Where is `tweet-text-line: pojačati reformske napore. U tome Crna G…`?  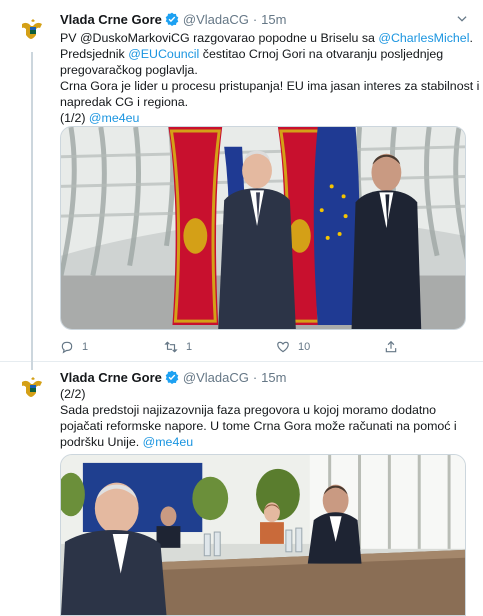
tweet-text-line: pojačati reformske napore. U tome Crna G… is located at coordinates (264, 426).